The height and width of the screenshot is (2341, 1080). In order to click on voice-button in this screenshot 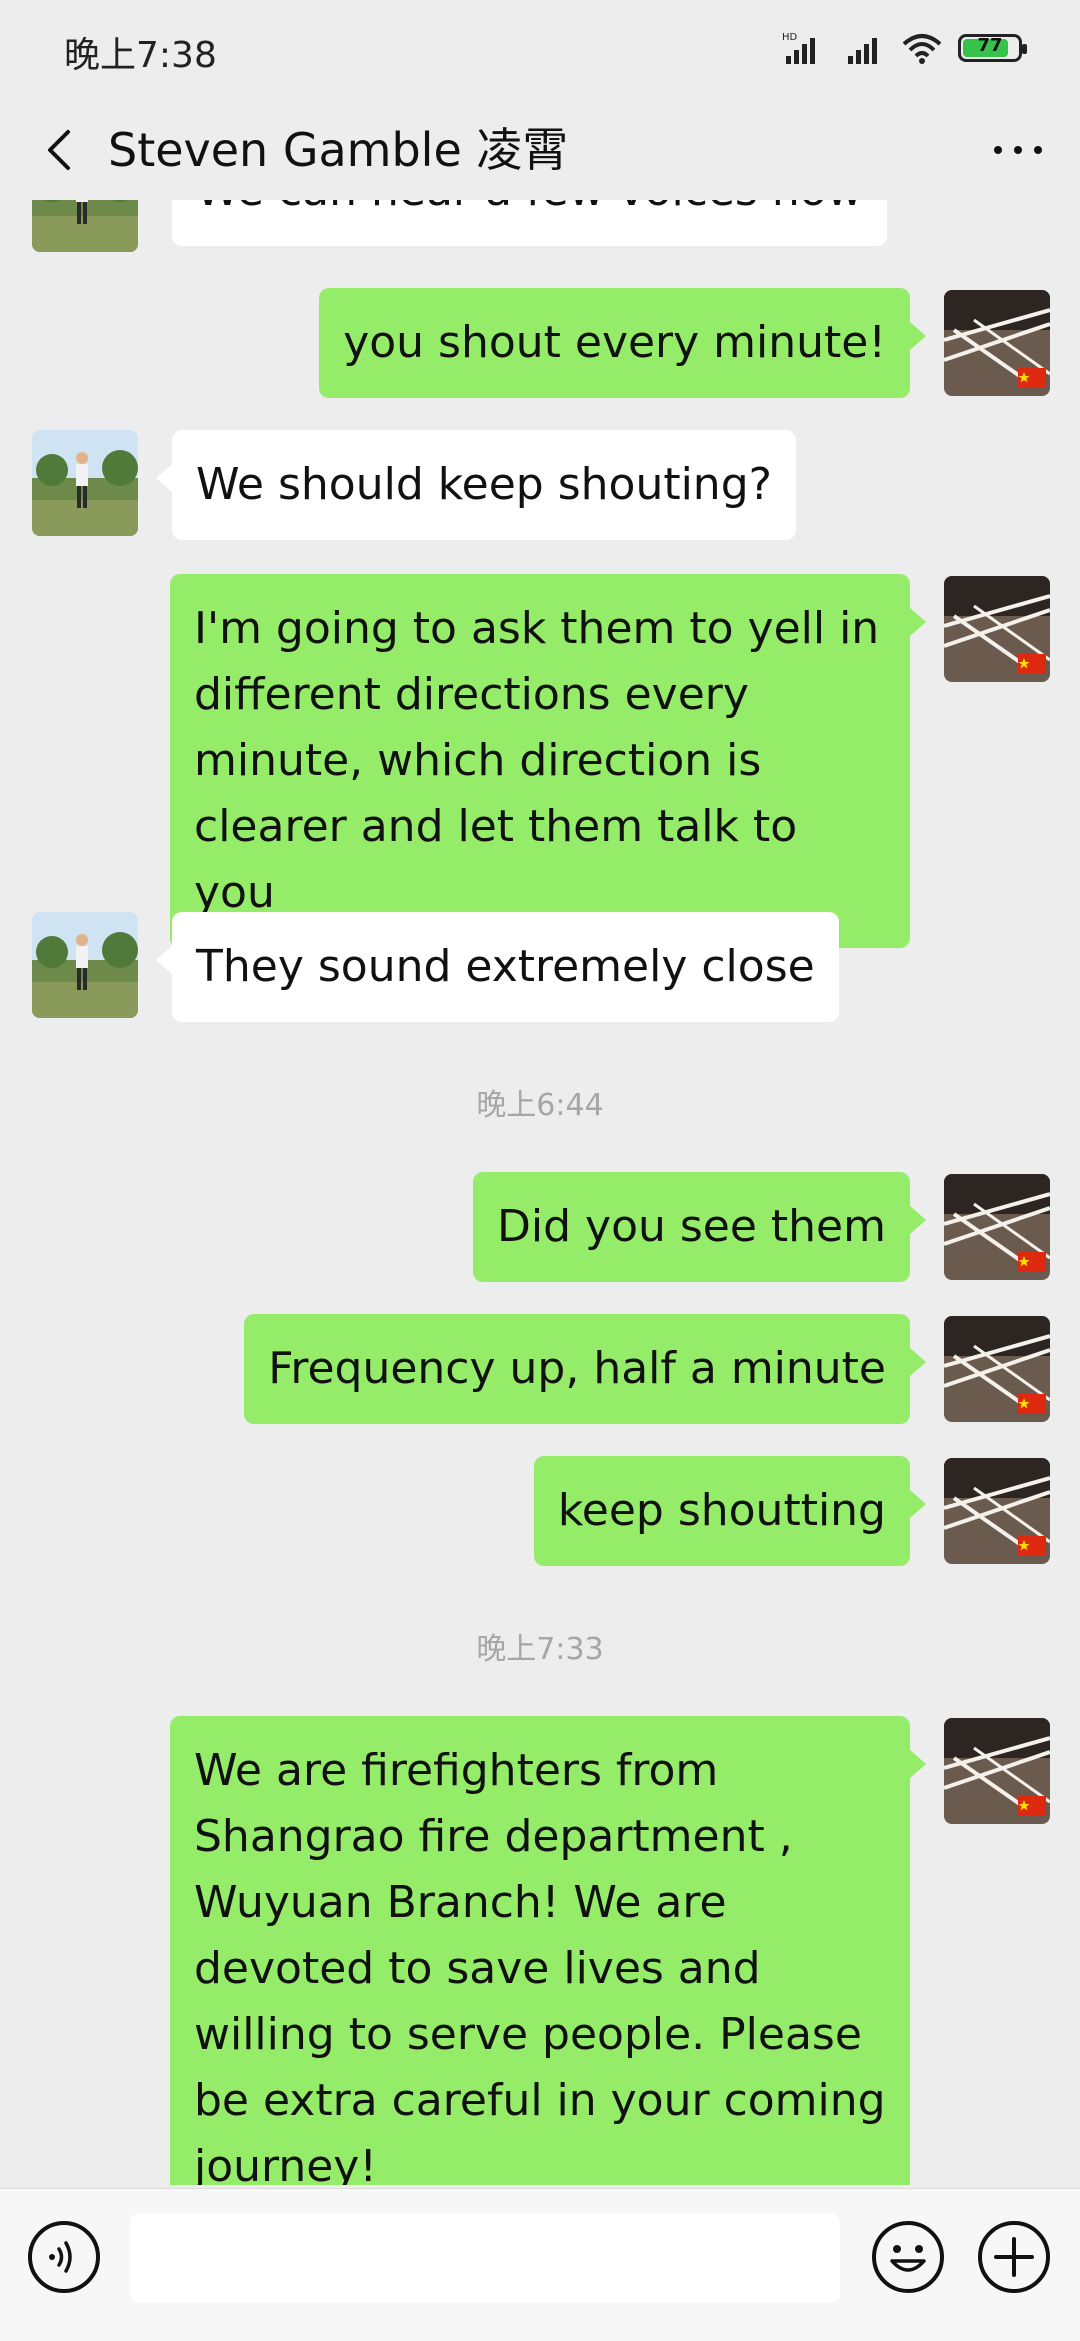, I will do `click(64, 2257)`.